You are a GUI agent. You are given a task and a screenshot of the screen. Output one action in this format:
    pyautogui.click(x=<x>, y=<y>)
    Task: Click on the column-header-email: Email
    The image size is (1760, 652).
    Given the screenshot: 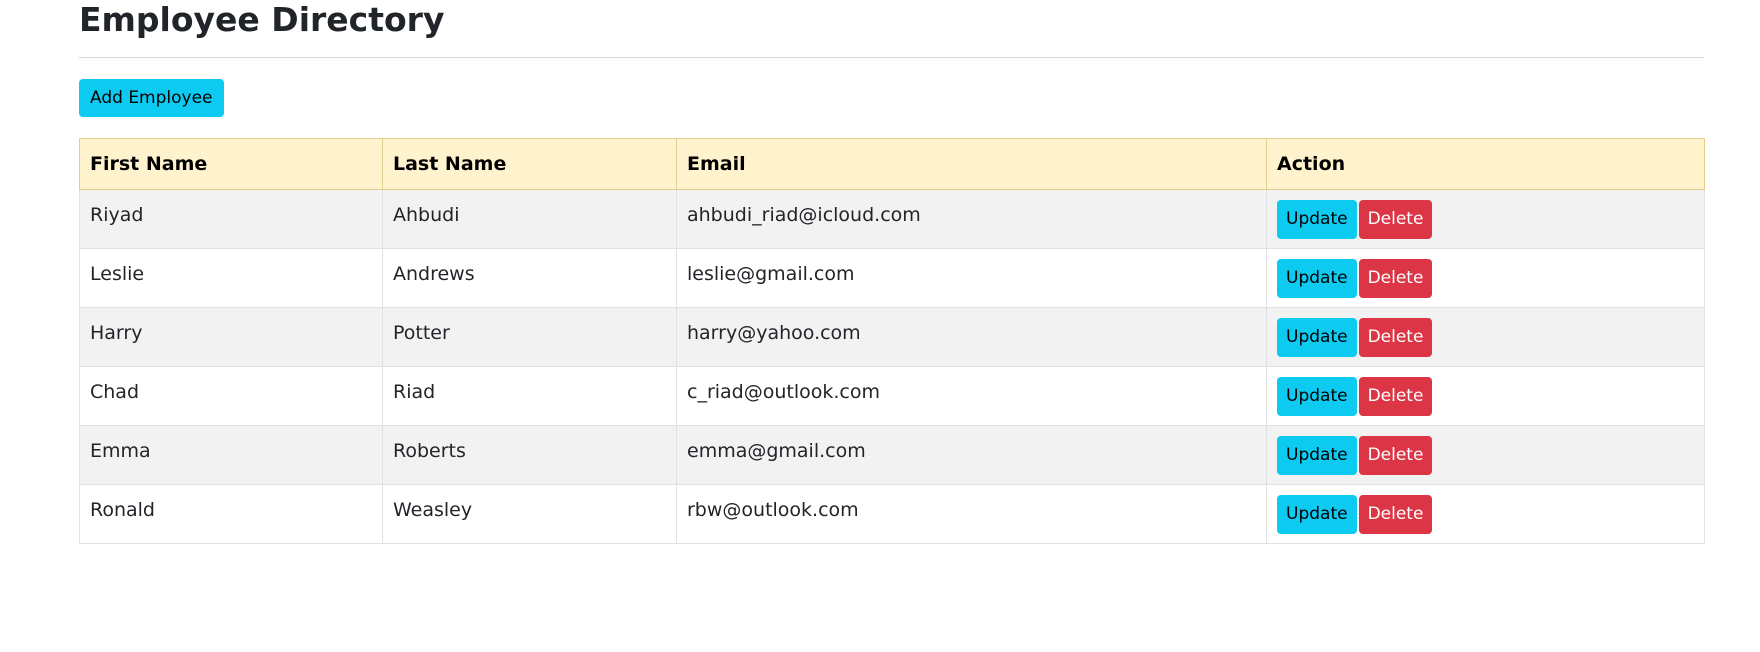 What is the action you would take?
    pyautogui.click(x=971, y=164)
    